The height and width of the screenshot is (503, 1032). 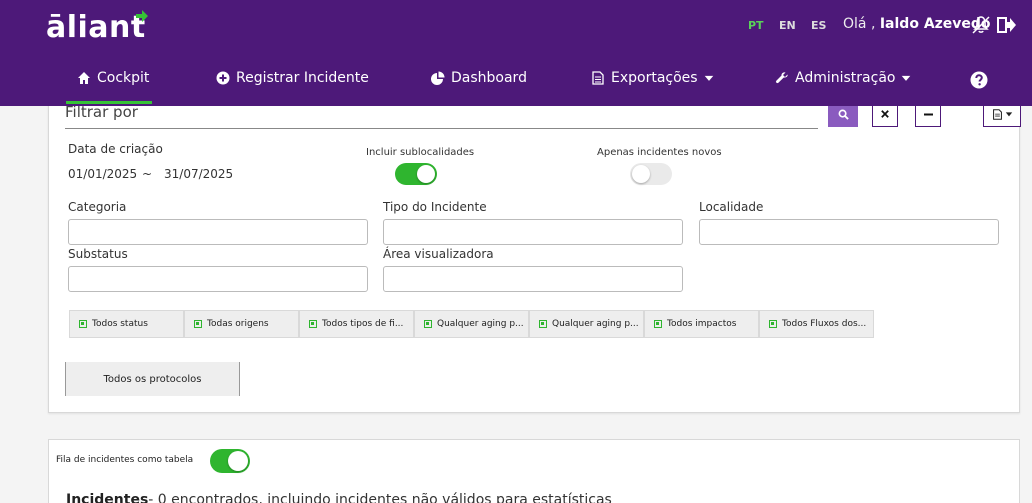 I want to click on filter-divider, so click(x=441, y=128).